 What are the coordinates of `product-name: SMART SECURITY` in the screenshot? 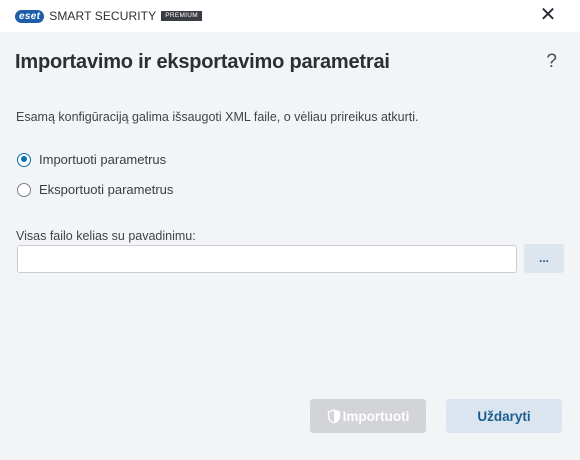 It's located at (103, 16).